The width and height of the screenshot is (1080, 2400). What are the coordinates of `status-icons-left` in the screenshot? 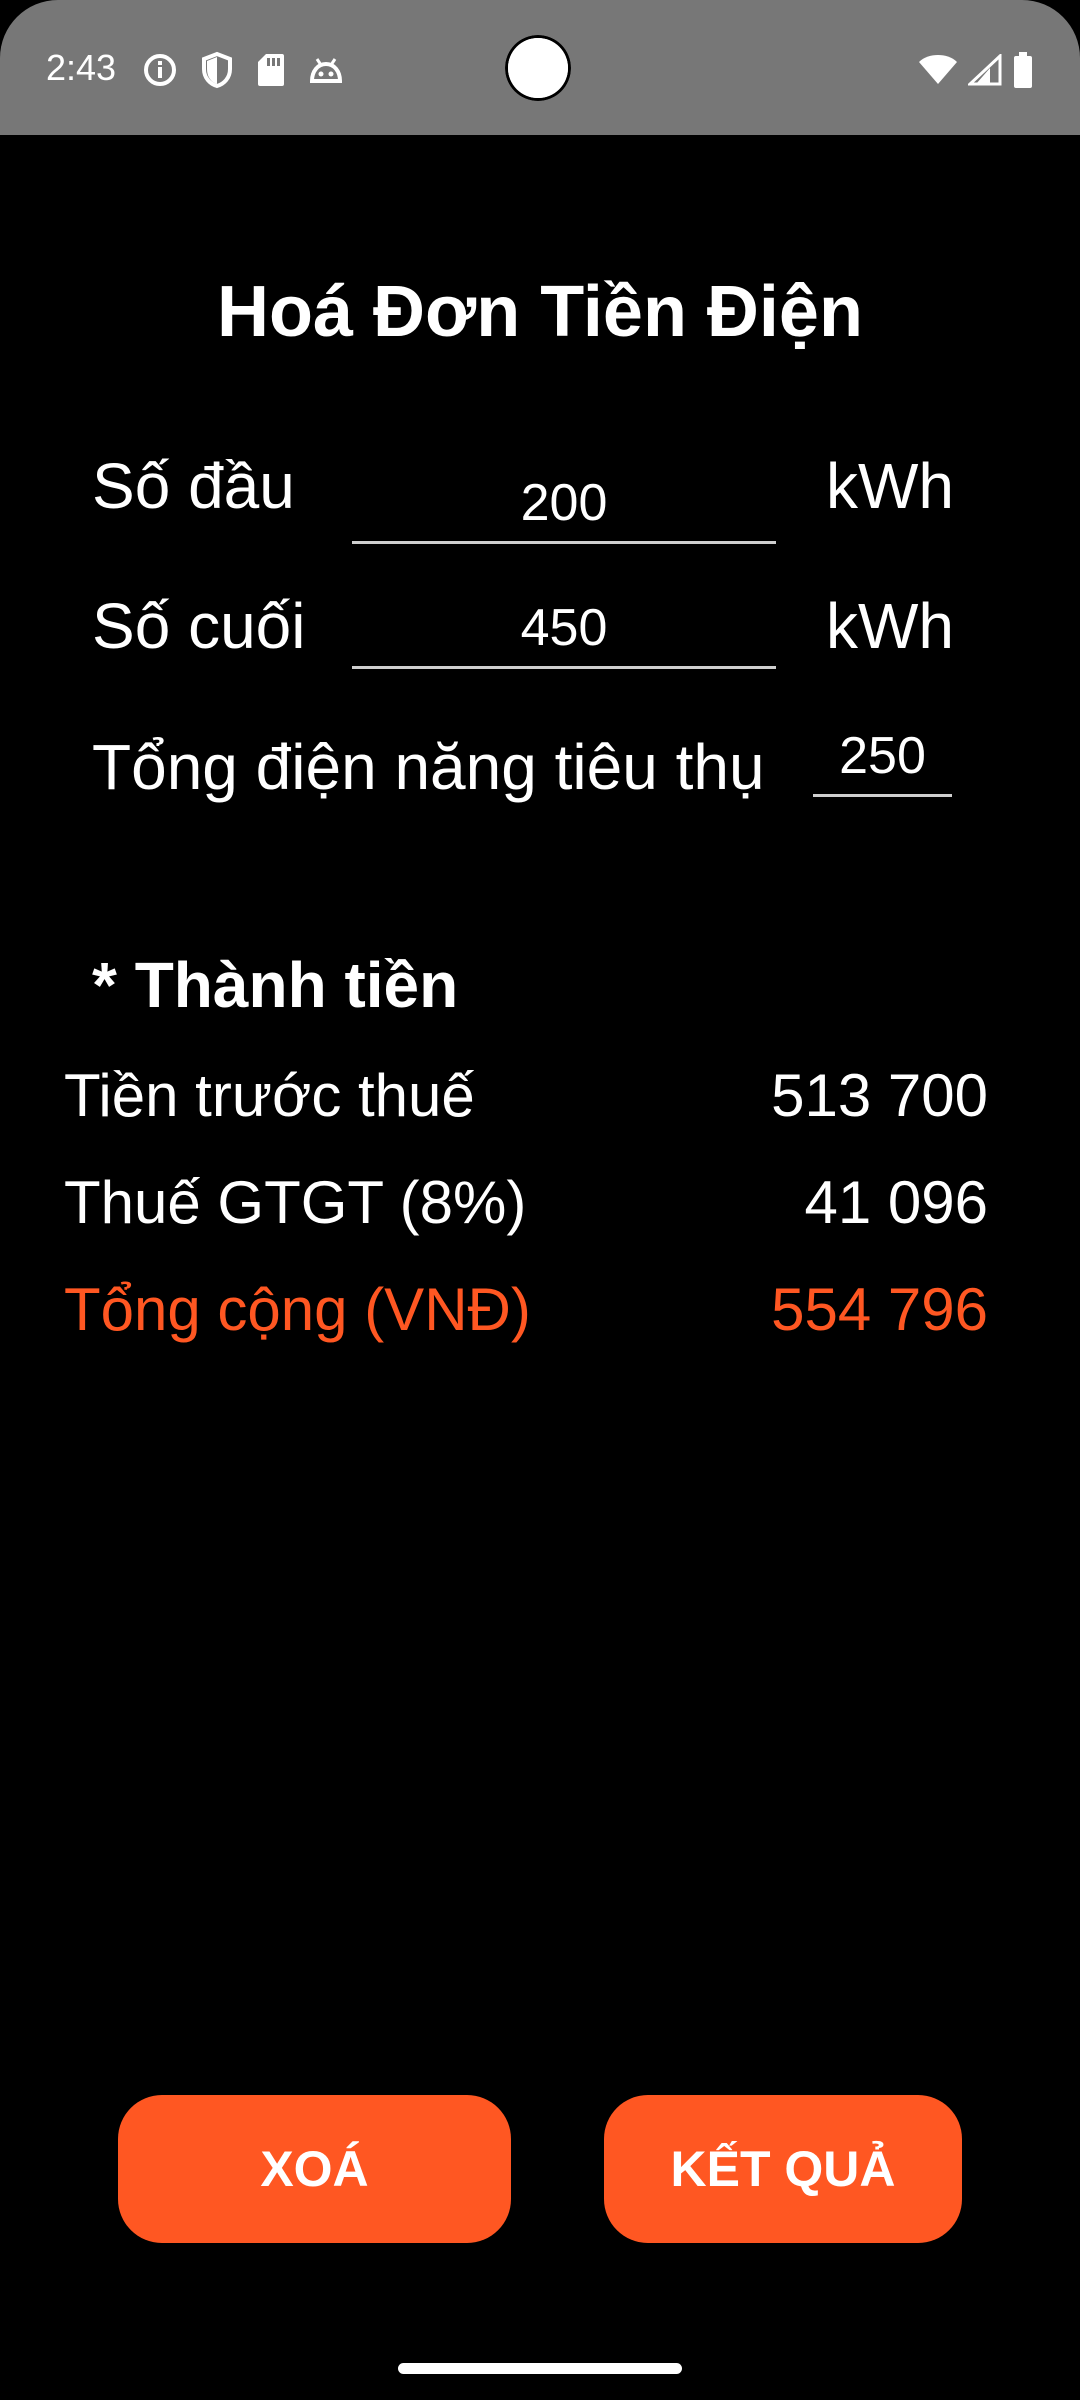 It's located at (243, 70).